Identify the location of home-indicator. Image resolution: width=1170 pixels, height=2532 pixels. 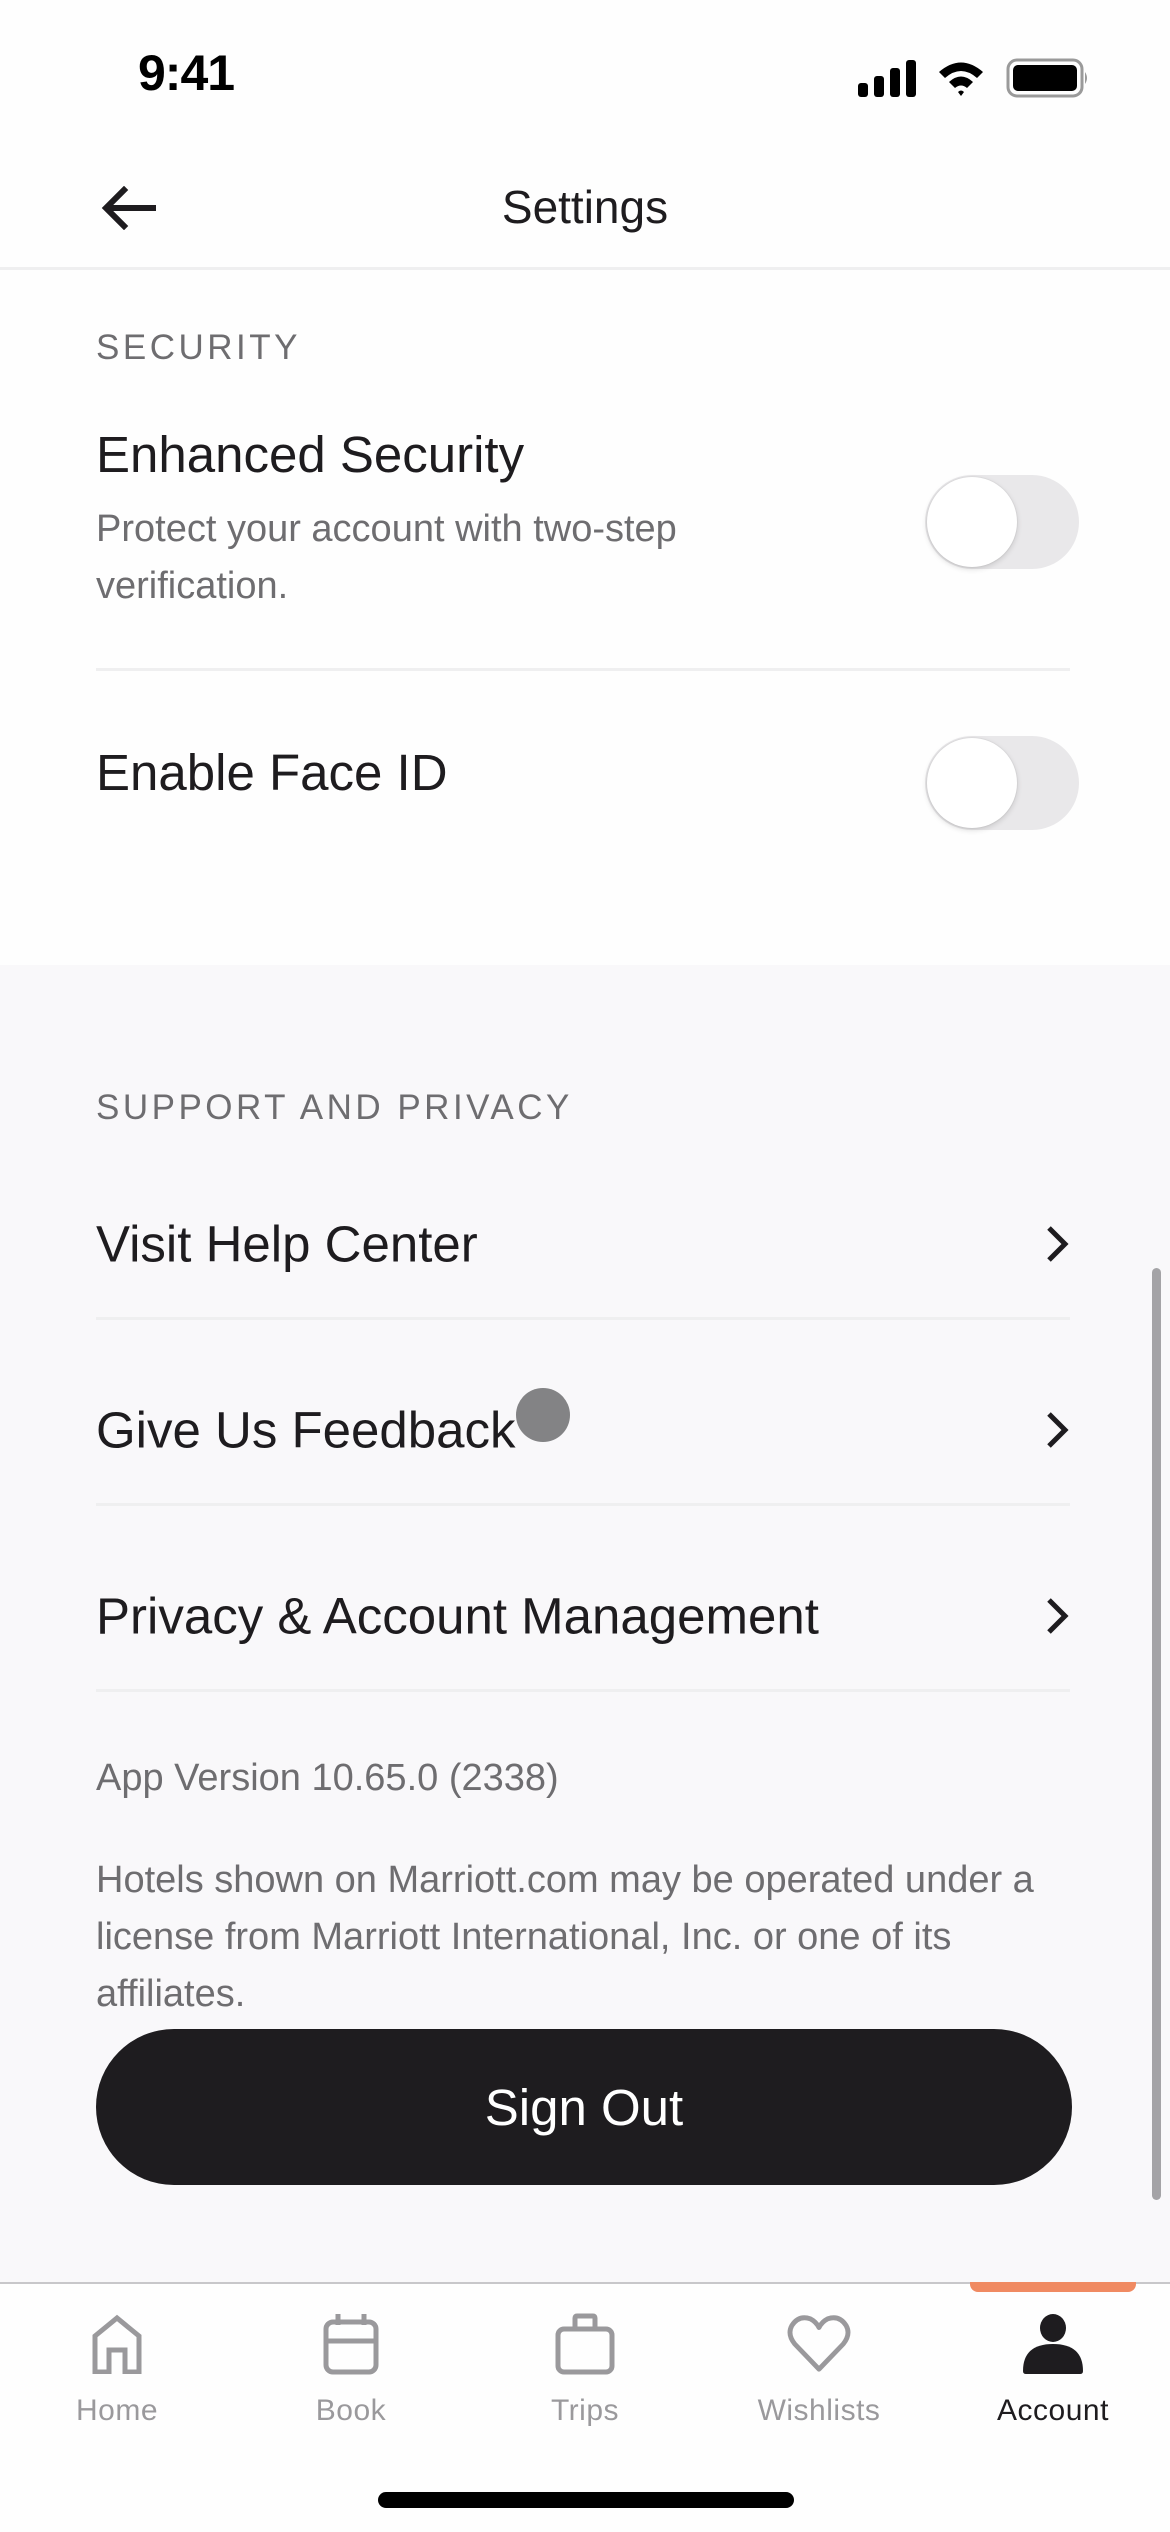
(586, 2500).